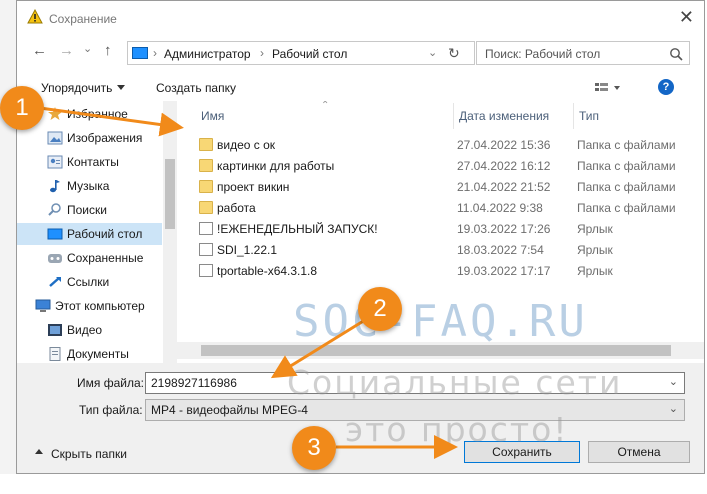 The image size is (707, 494). What do you see at coordinates (22, 108) in the screenshot?
I see `callout-badge-1: 1` at bounding box center [22, 108].